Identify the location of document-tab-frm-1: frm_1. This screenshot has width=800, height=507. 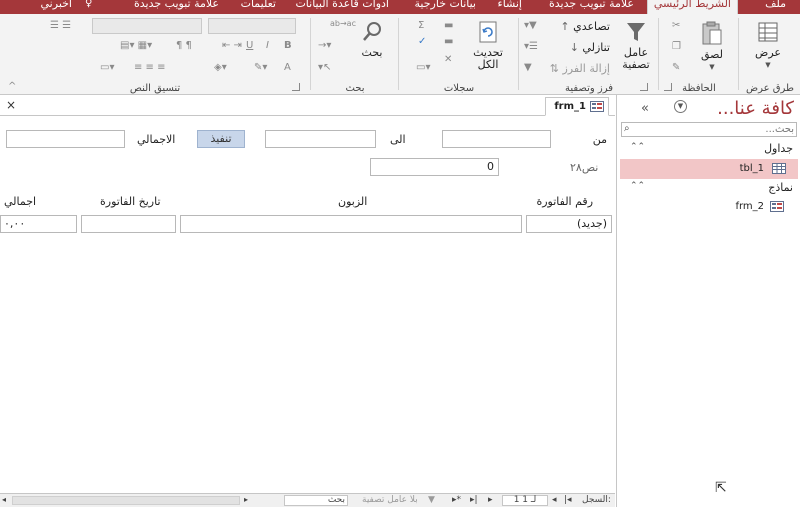
(577, 106).